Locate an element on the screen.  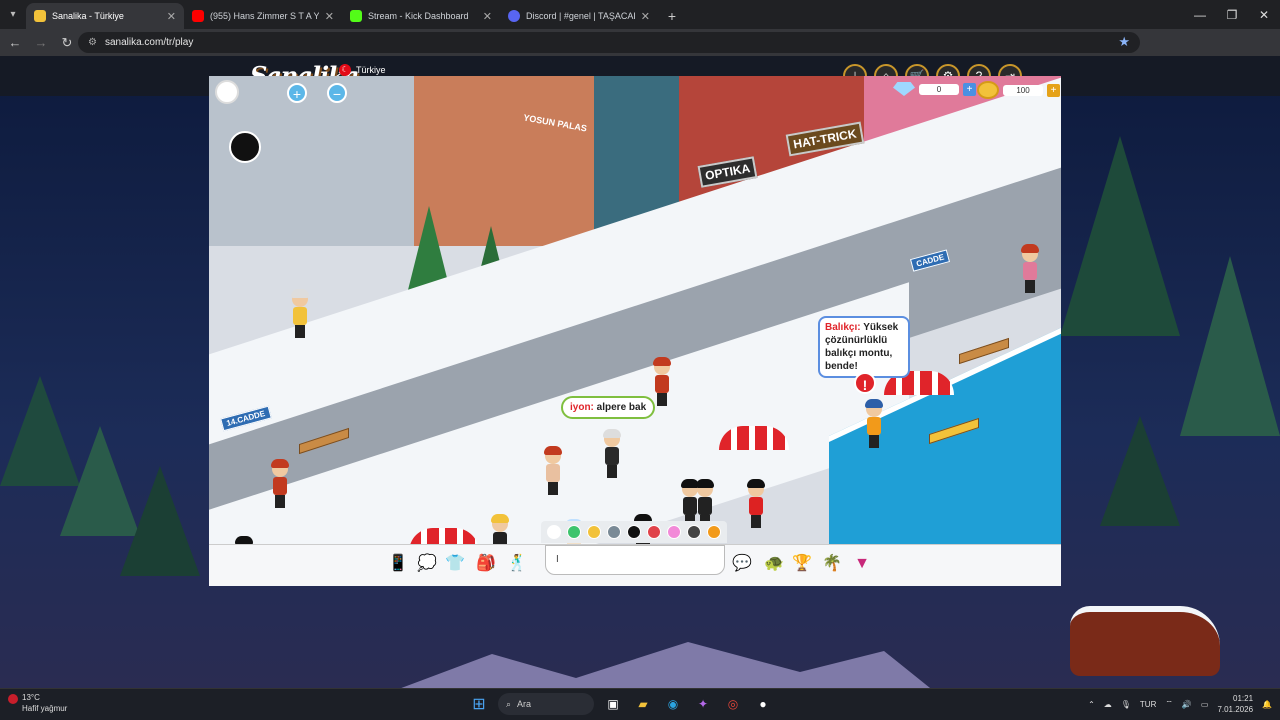
trophy-icon: 🏆 is located at coordinates (802, 564).